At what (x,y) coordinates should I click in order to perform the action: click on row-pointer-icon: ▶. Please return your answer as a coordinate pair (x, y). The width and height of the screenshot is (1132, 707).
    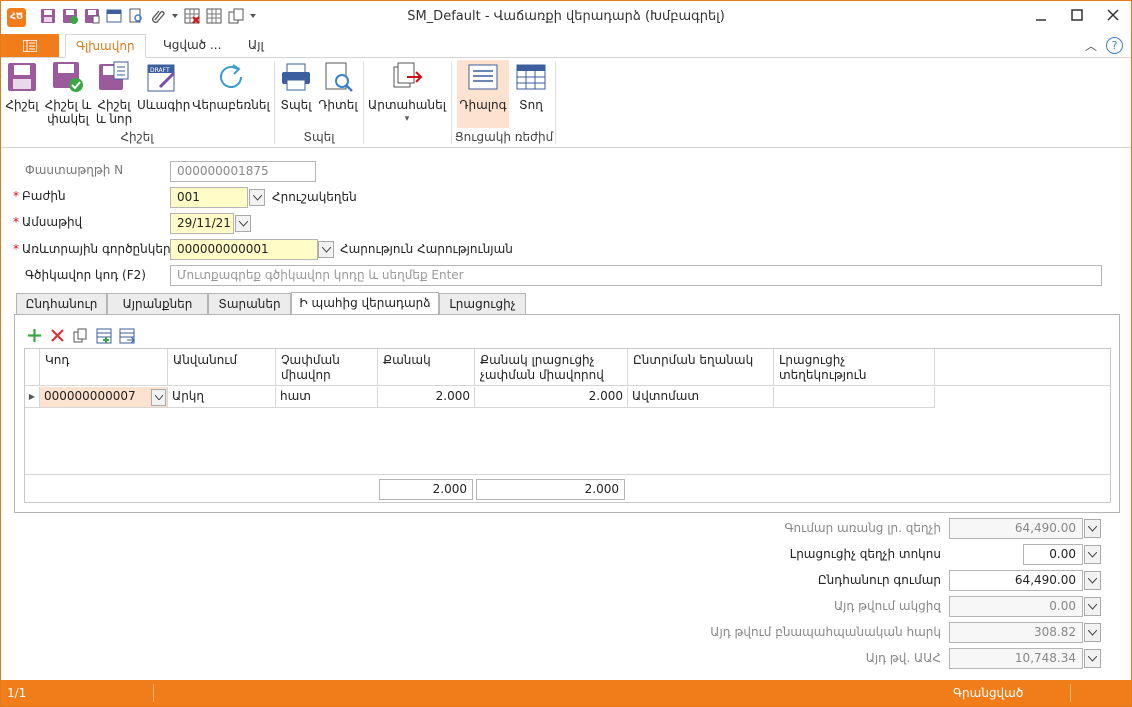
    Looking at the image, I should click on (32, 397).